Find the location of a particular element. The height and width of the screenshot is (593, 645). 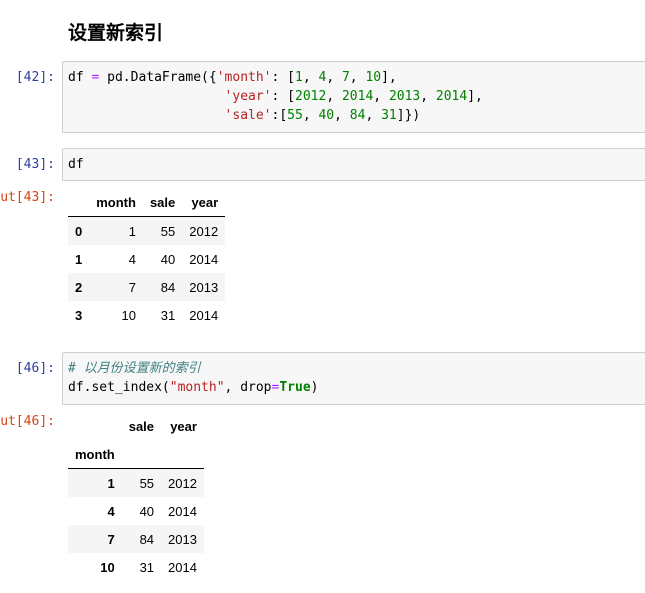

input-prompt-46: [46]: is located at coordinates (35, 368).